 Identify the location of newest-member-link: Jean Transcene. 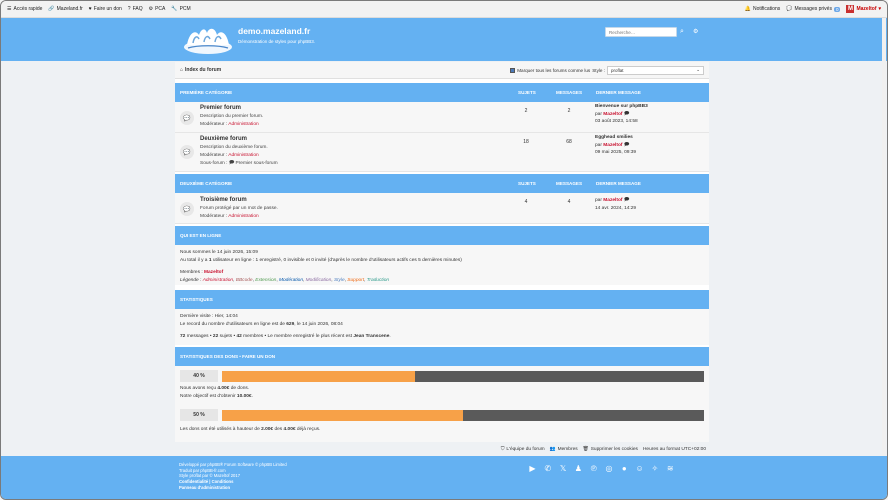
(371, 336).